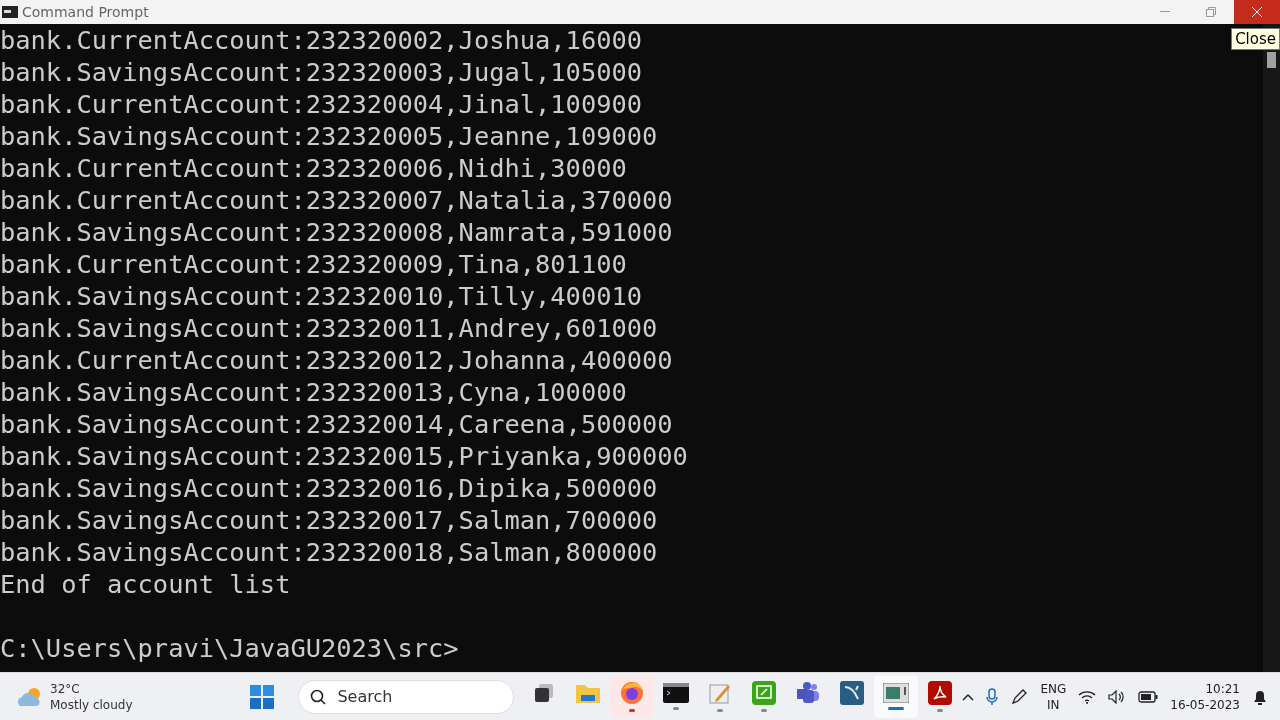  Describe the element at coordinates (406, 696) in the screenshot. I see `search-field: Search` at that location.